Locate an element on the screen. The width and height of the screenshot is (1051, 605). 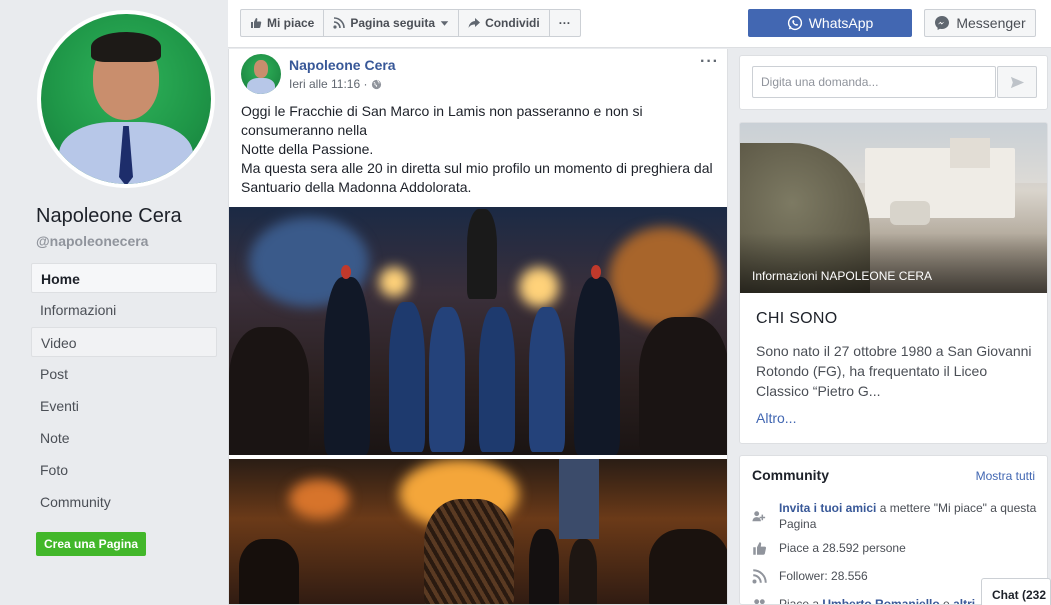
page-title: Napoleone Cera is located at coordinates (109, 216).